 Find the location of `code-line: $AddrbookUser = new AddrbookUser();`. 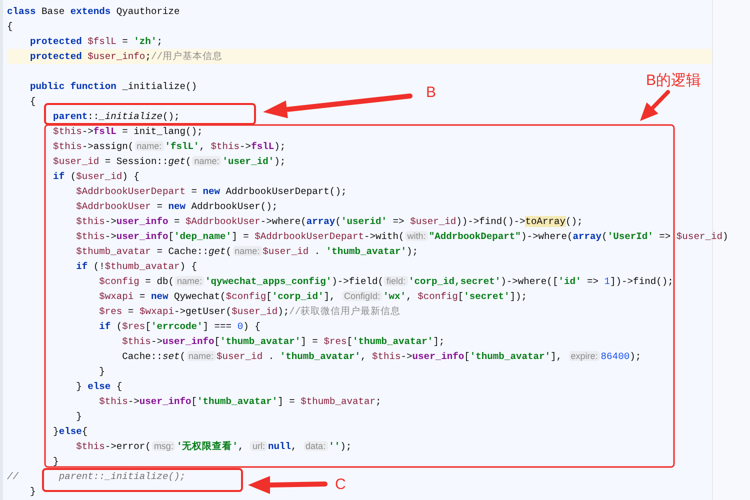

code-line: $AddrbookUser = new AddrbookUser(); is located at coordinates (176, 207).